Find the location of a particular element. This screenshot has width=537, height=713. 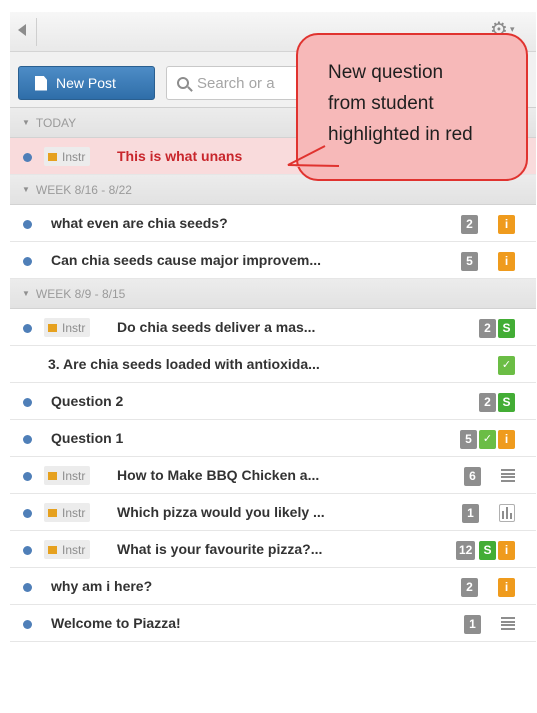

search-icon is located at coordinates (183, 83).